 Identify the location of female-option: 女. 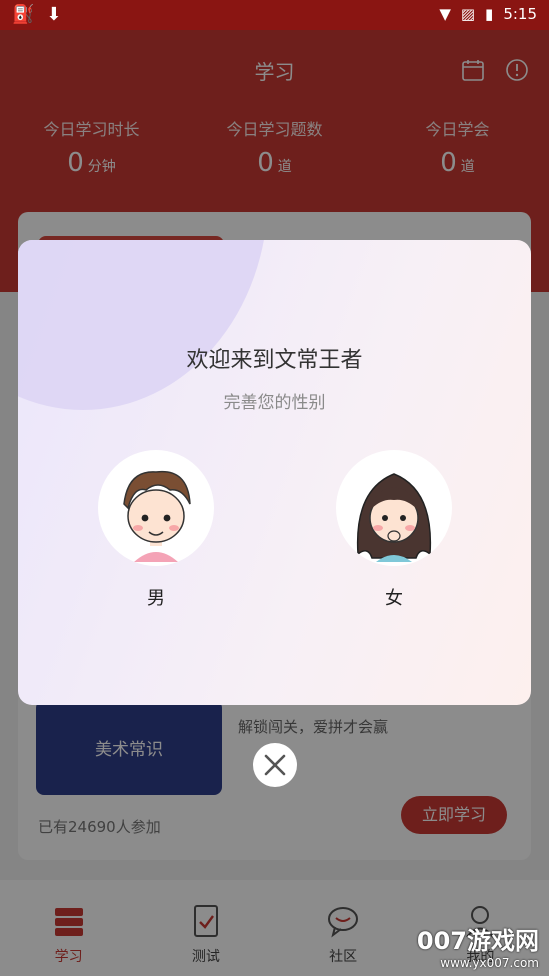
(394, 530).